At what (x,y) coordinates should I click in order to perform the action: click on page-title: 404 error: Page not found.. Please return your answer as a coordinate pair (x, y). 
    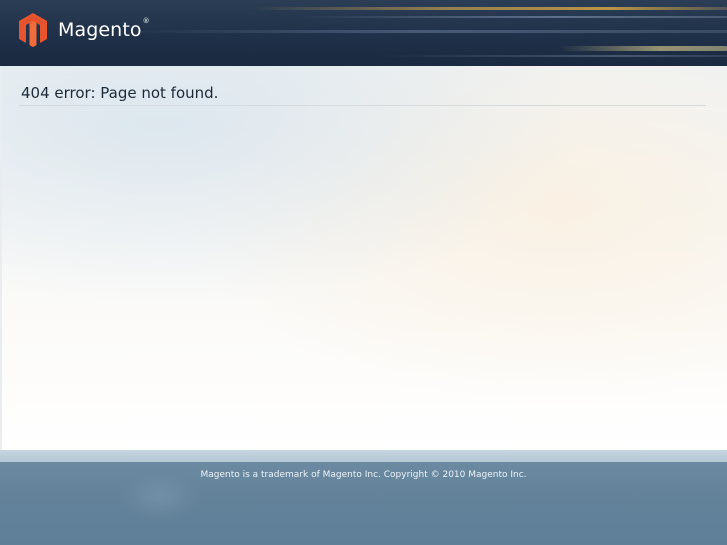
    Looking at the image, I should click on (120, 93).